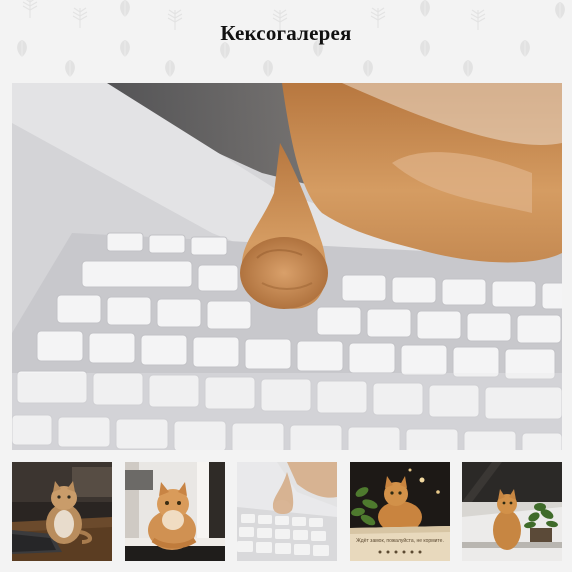 The height and width of the screenshot is (572, 572). I want to click on thumbnail-5-image, so click(512, 511).